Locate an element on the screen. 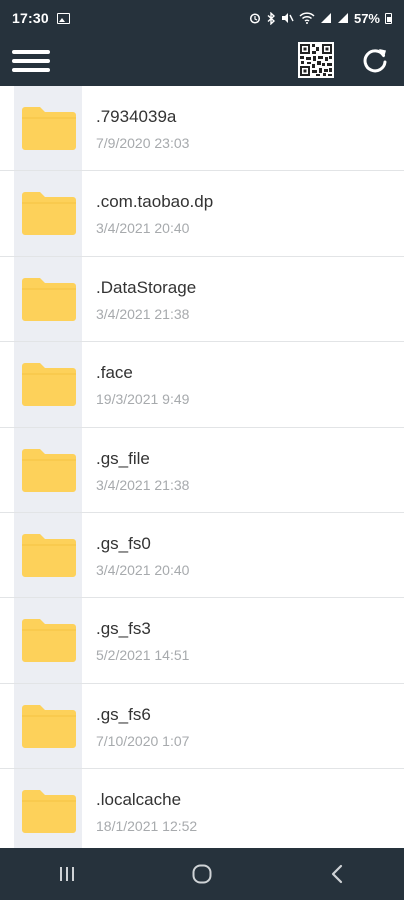 This screenshot has height=900, width=404. status-icons: 57% is located at coordinates (320, 18).